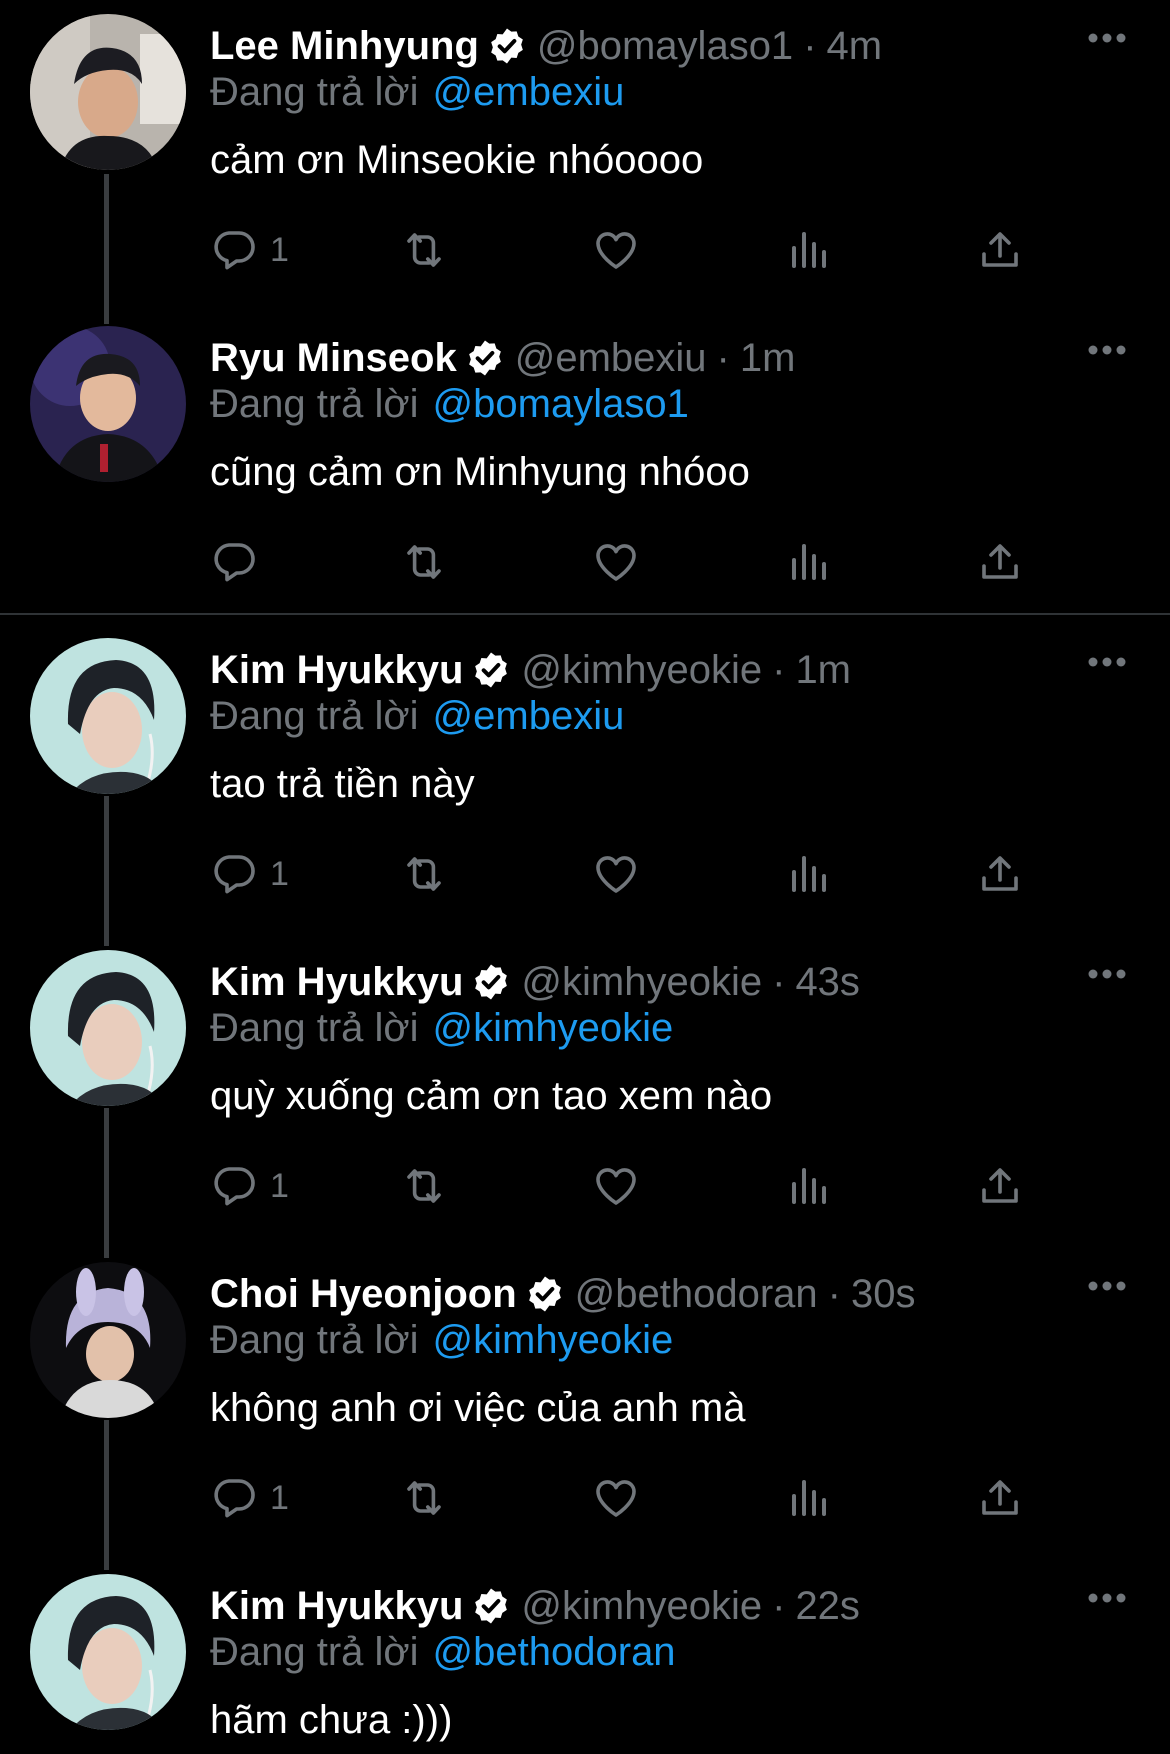  What do you see at coordinates (883, 1294) in the screenshot?
I see `timestamp: 30s` at bounding box center [883, 1294].